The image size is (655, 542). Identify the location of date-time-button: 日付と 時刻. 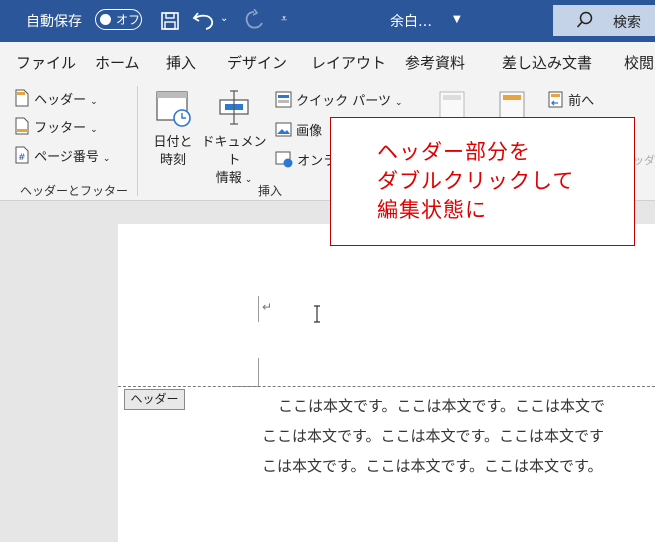
(173, 129).